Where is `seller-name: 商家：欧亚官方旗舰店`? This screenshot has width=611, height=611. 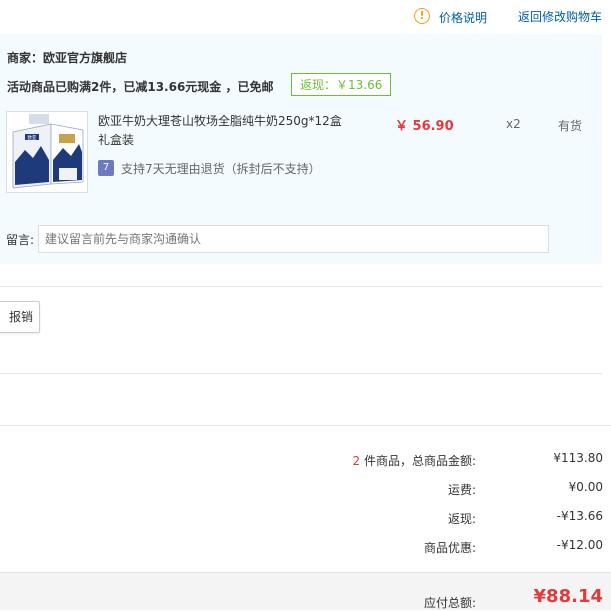
seller-name: 商家：欧亚官方旗舰店 is located at coordinates (67, 58).